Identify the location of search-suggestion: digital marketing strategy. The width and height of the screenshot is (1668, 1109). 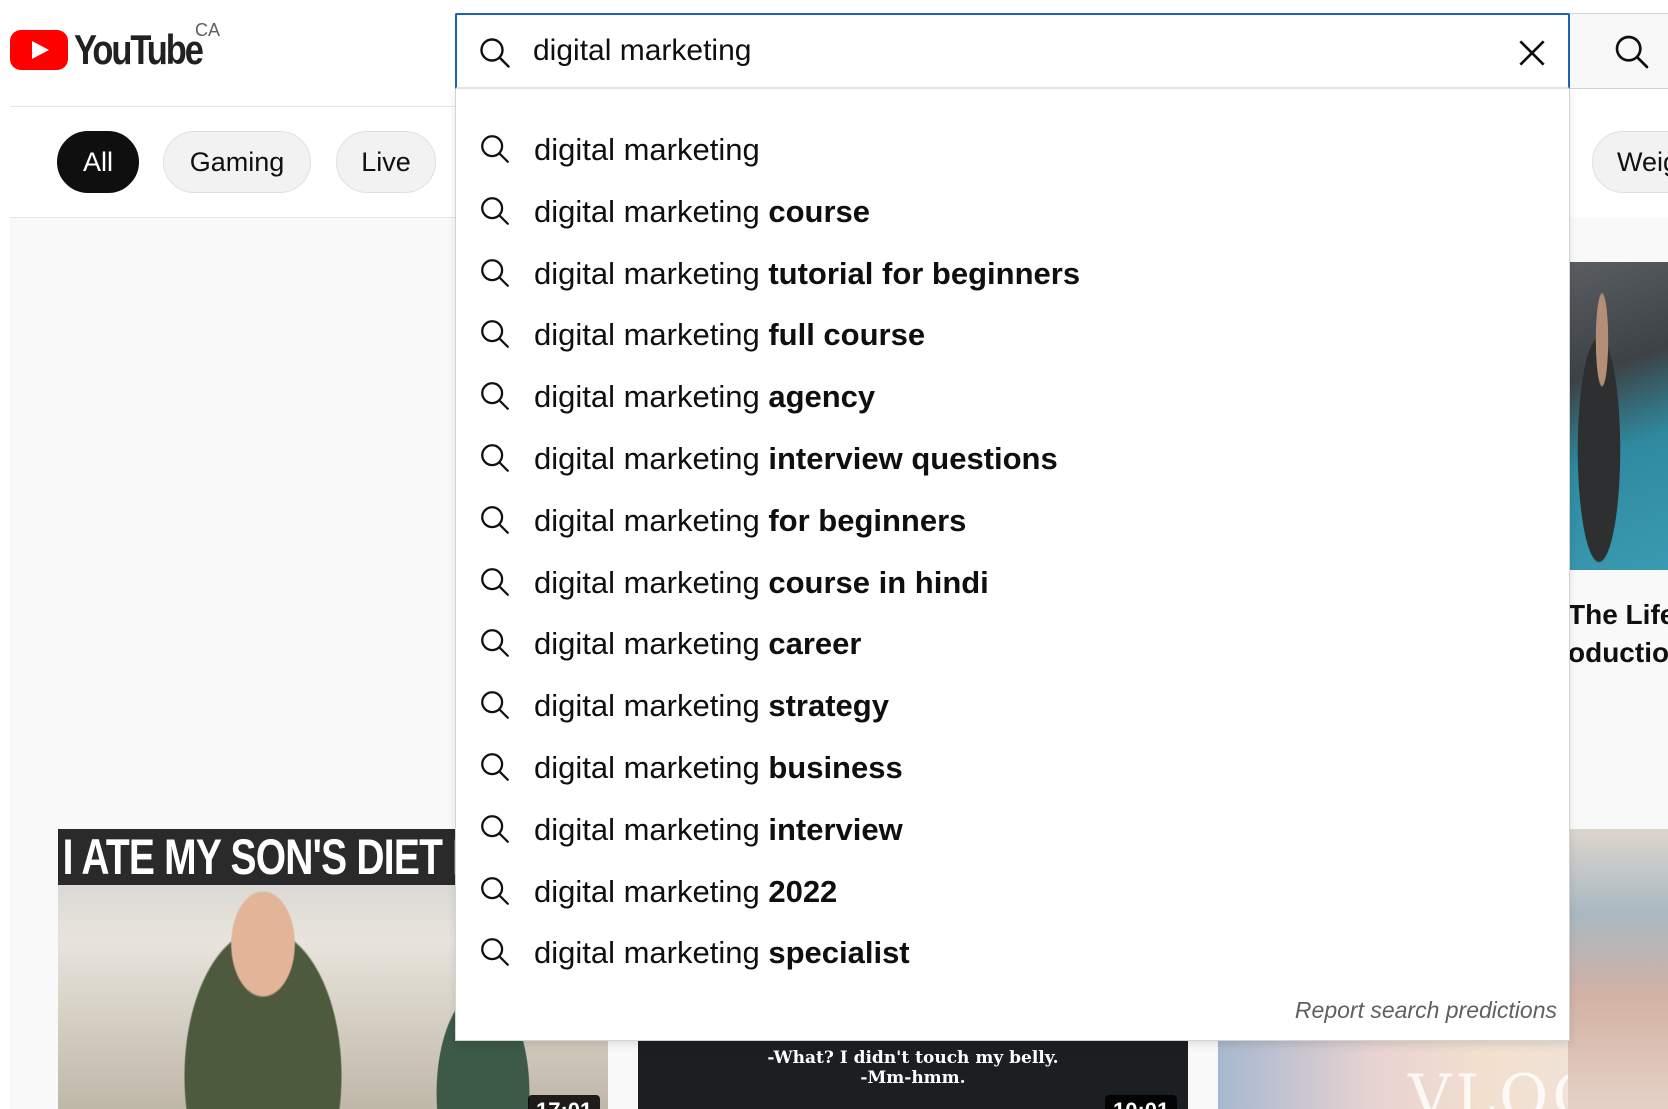
(1012, 705).